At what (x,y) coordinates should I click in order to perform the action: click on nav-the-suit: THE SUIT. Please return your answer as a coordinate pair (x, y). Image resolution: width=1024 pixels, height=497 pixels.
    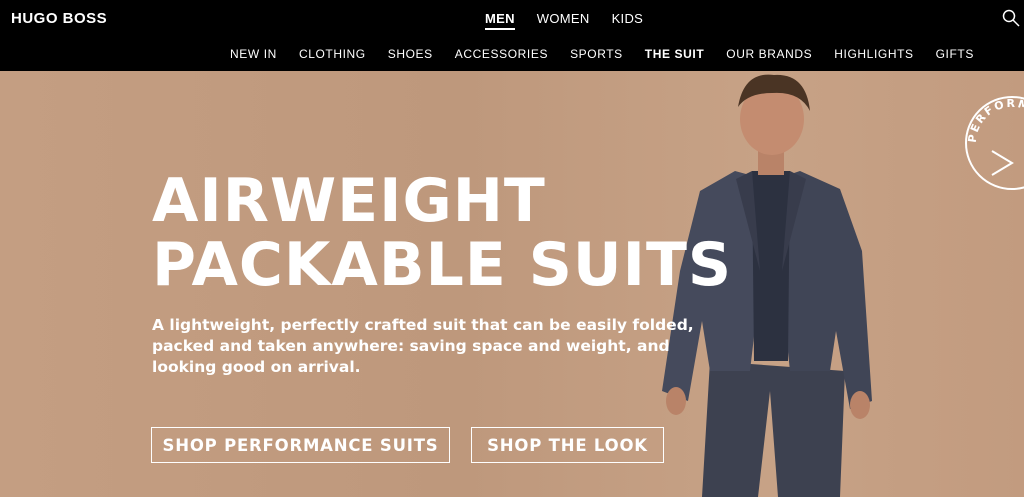
    Looking at the image, I should click on (674, 54).